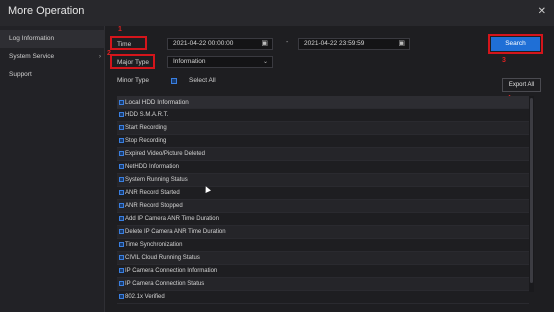 Image resolution: width=554 pixels, height=312 pixels. Describe the element at coordinates (52, 75) in the screenshot. I see `sidebar-item-support: Support` at that location.